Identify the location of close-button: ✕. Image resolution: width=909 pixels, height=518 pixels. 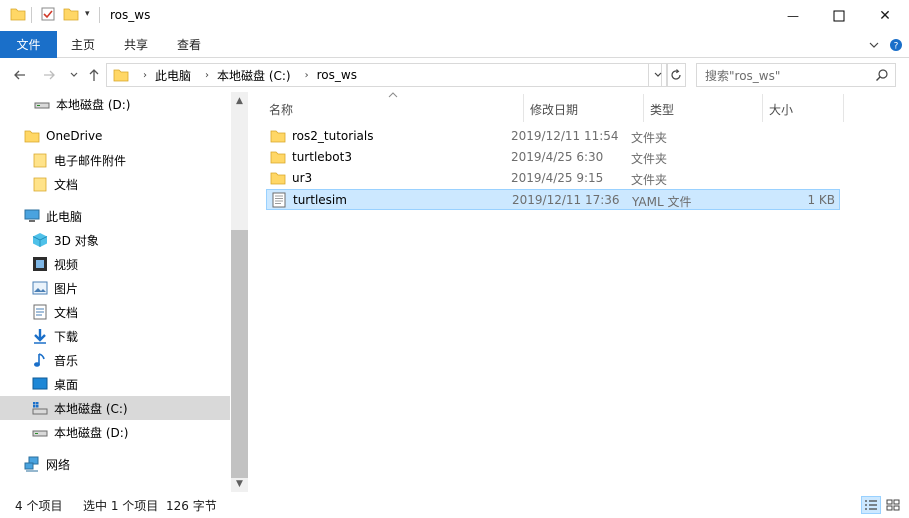
(885, 15).